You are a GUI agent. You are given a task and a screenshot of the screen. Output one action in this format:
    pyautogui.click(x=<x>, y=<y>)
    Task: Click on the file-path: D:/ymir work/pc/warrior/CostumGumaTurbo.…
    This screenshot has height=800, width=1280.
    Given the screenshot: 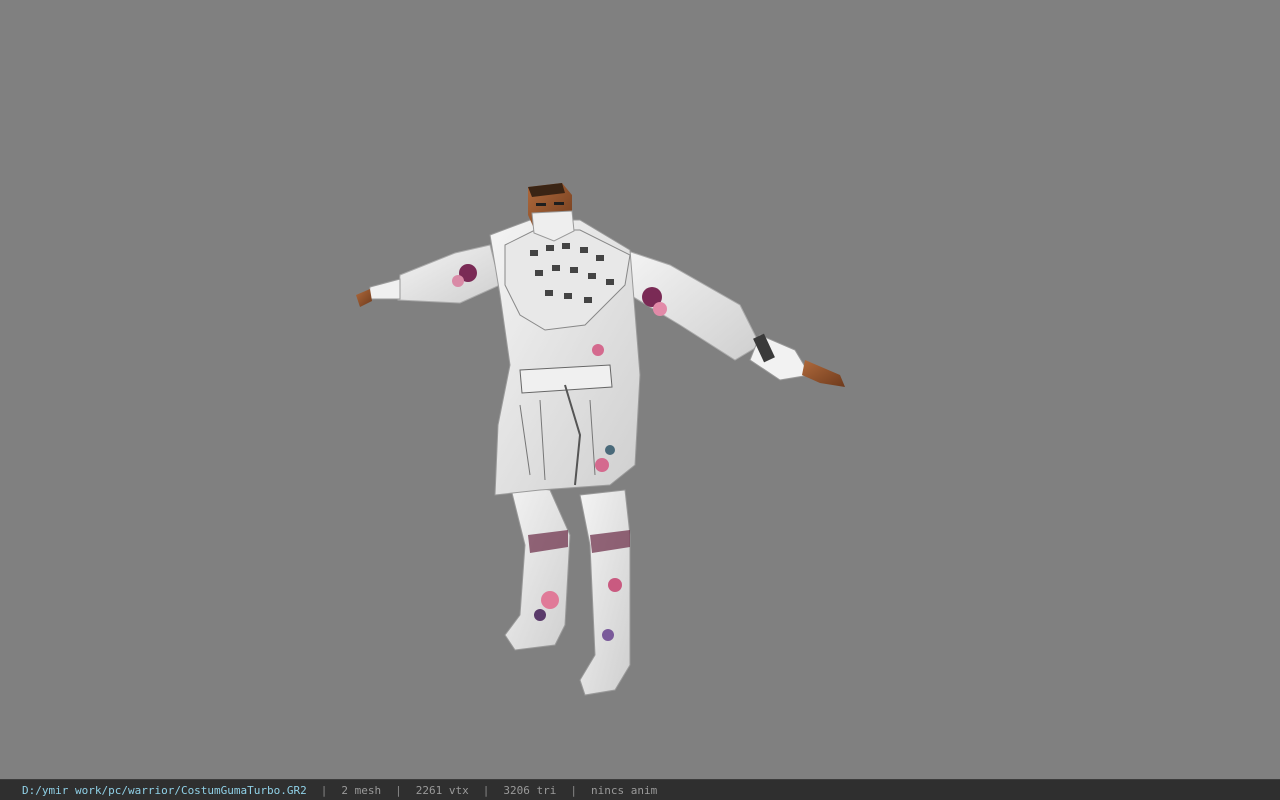 What is the action you would take?
    pyautogui.click(x=164, y=790)
    